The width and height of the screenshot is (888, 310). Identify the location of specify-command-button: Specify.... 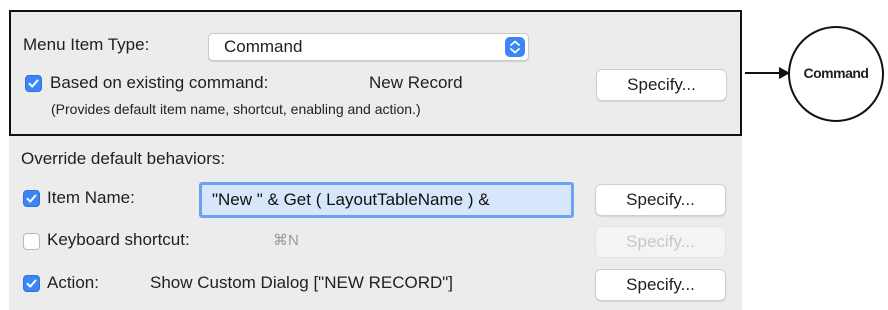
(661, 85).